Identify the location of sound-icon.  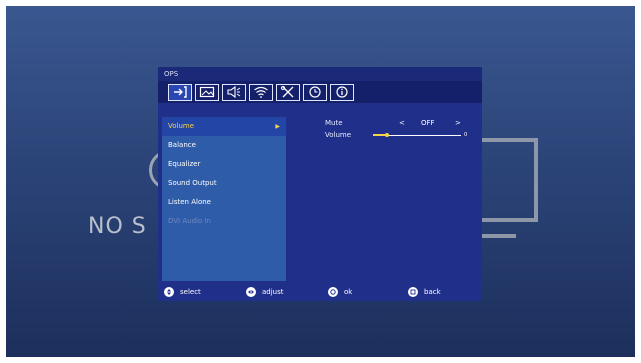
(234, 92).